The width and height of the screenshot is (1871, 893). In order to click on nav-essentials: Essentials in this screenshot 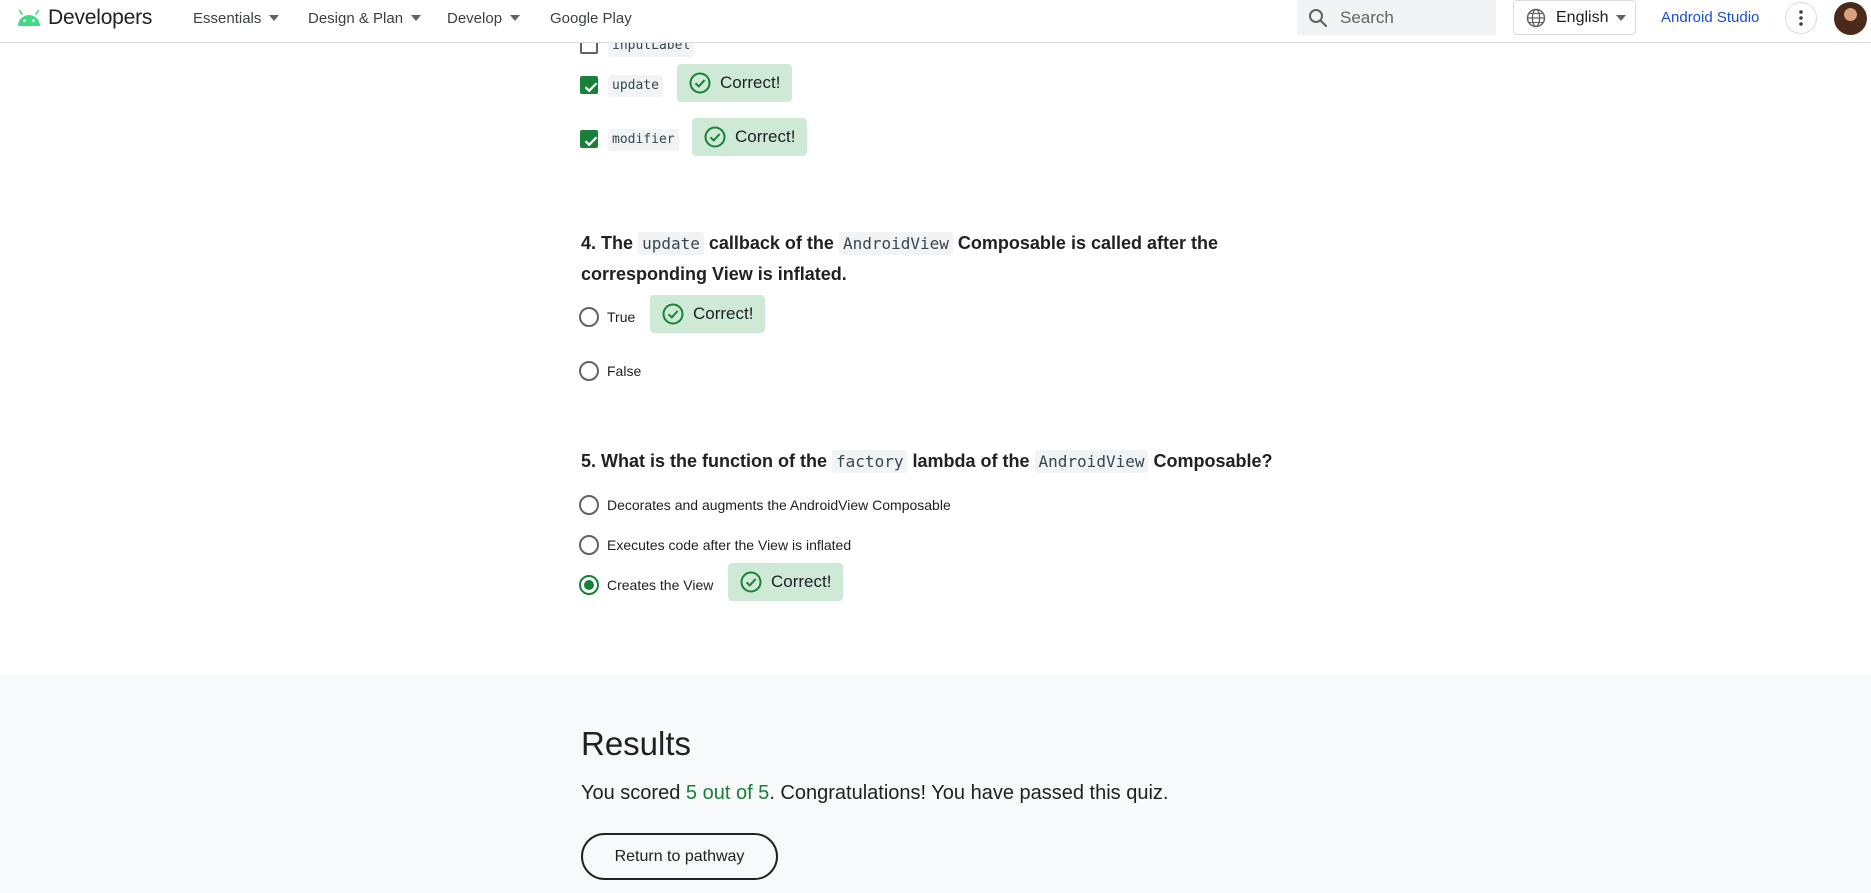, I will do `click(236, 18)`.